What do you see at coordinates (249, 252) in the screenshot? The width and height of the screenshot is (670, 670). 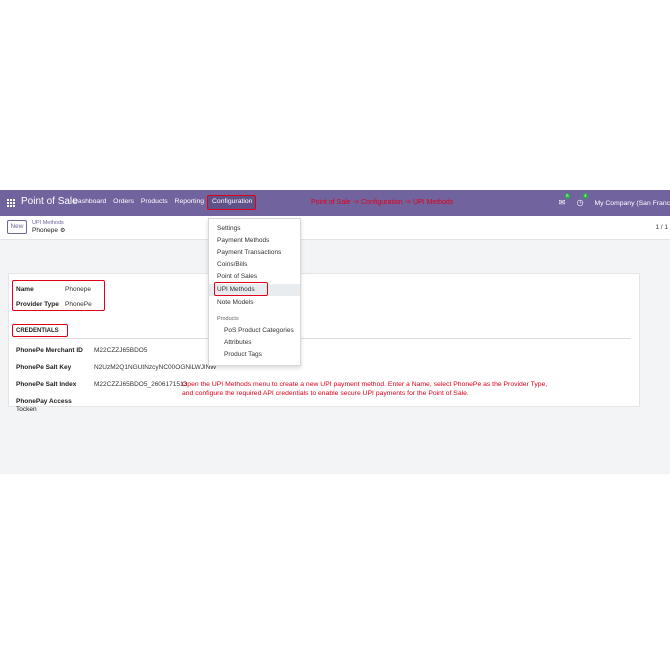 I see `dropdown-item-payment-transactions: Payment Transactions` at bounding box center [249, 252].